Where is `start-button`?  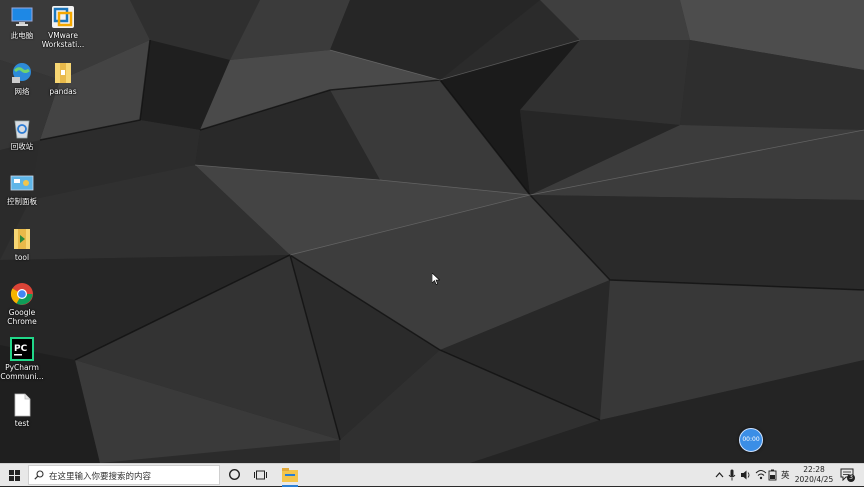
start-button is located at coordinates (14, 475).